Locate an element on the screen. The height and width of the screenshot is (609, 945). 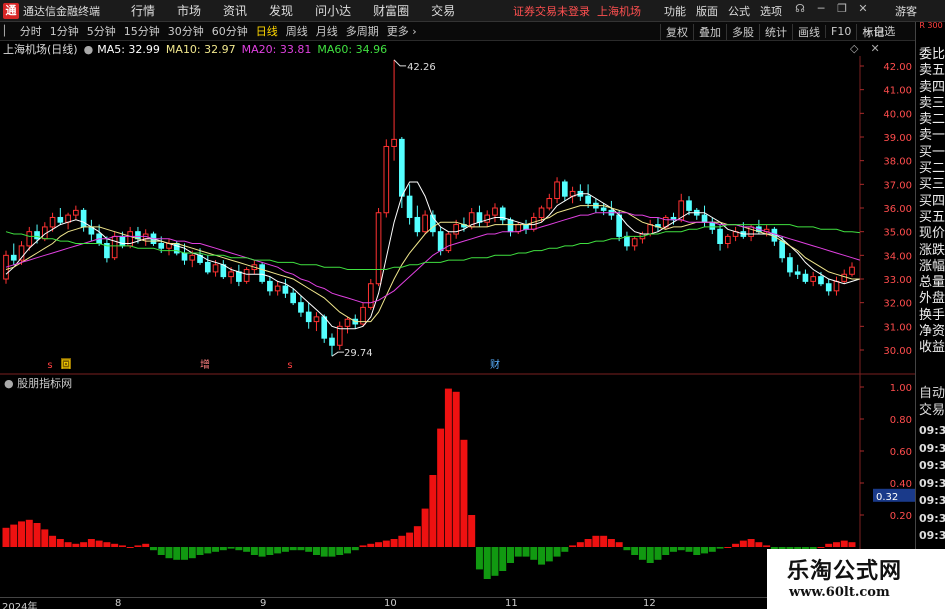
indicator-label: ● 股朋指标网 is located at coordinates (38, 383).